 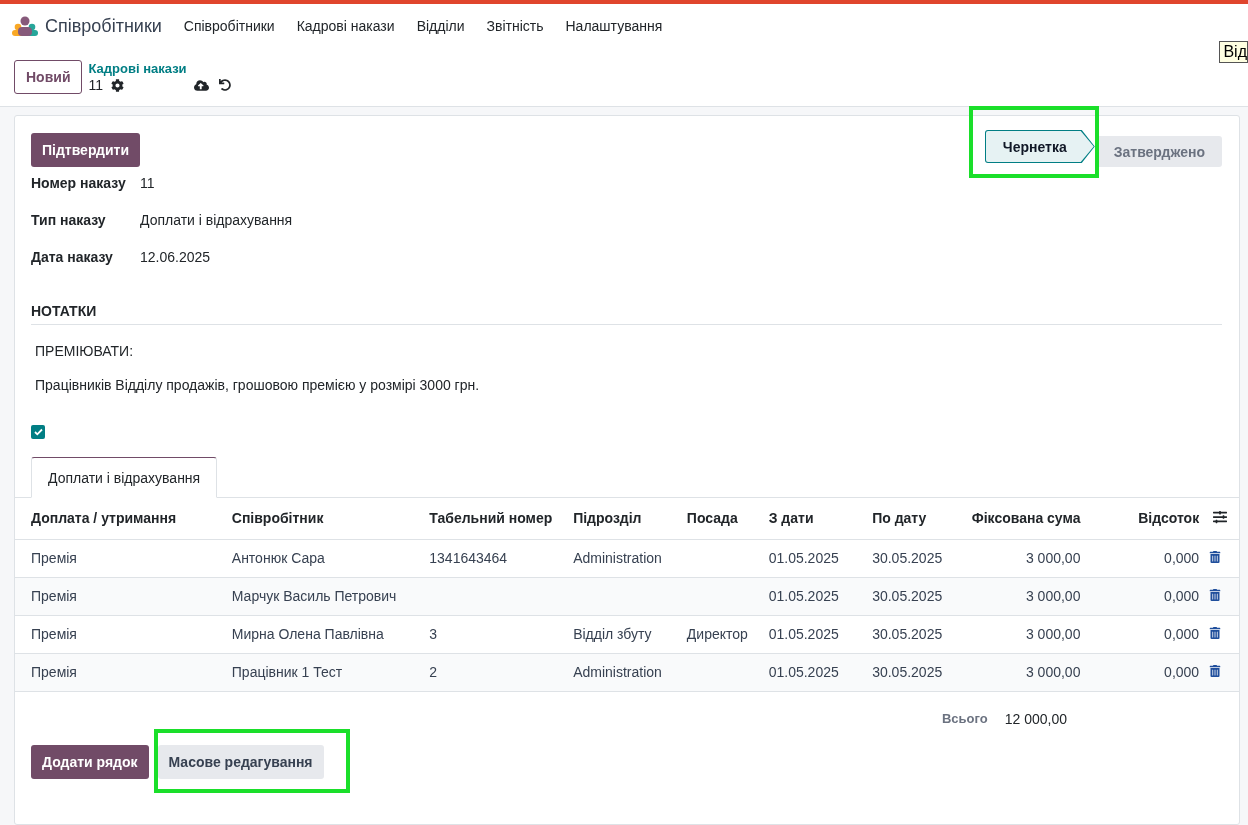 I want to click on menu-item: Звітність, so click(x=515, y=26).